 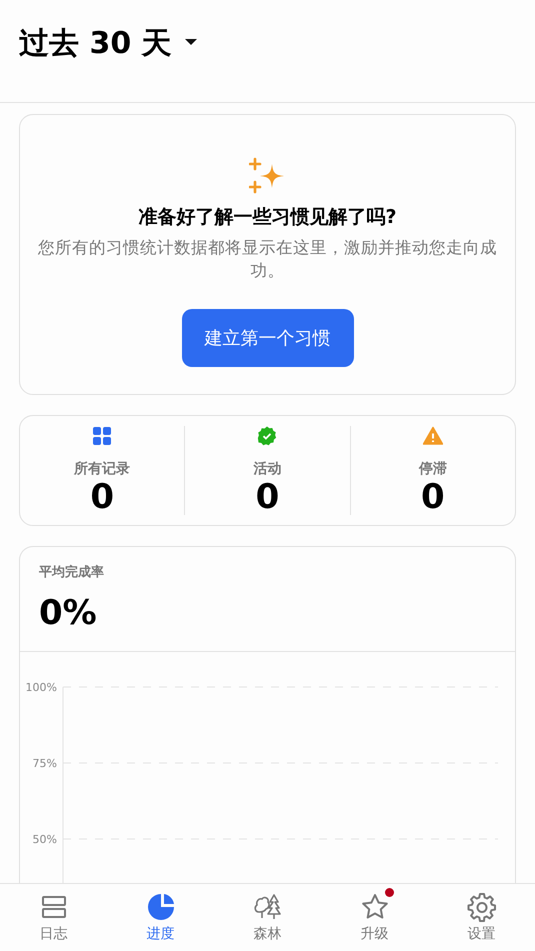 I want to click on nav-tab: 进度, so click(x=160, y=917).